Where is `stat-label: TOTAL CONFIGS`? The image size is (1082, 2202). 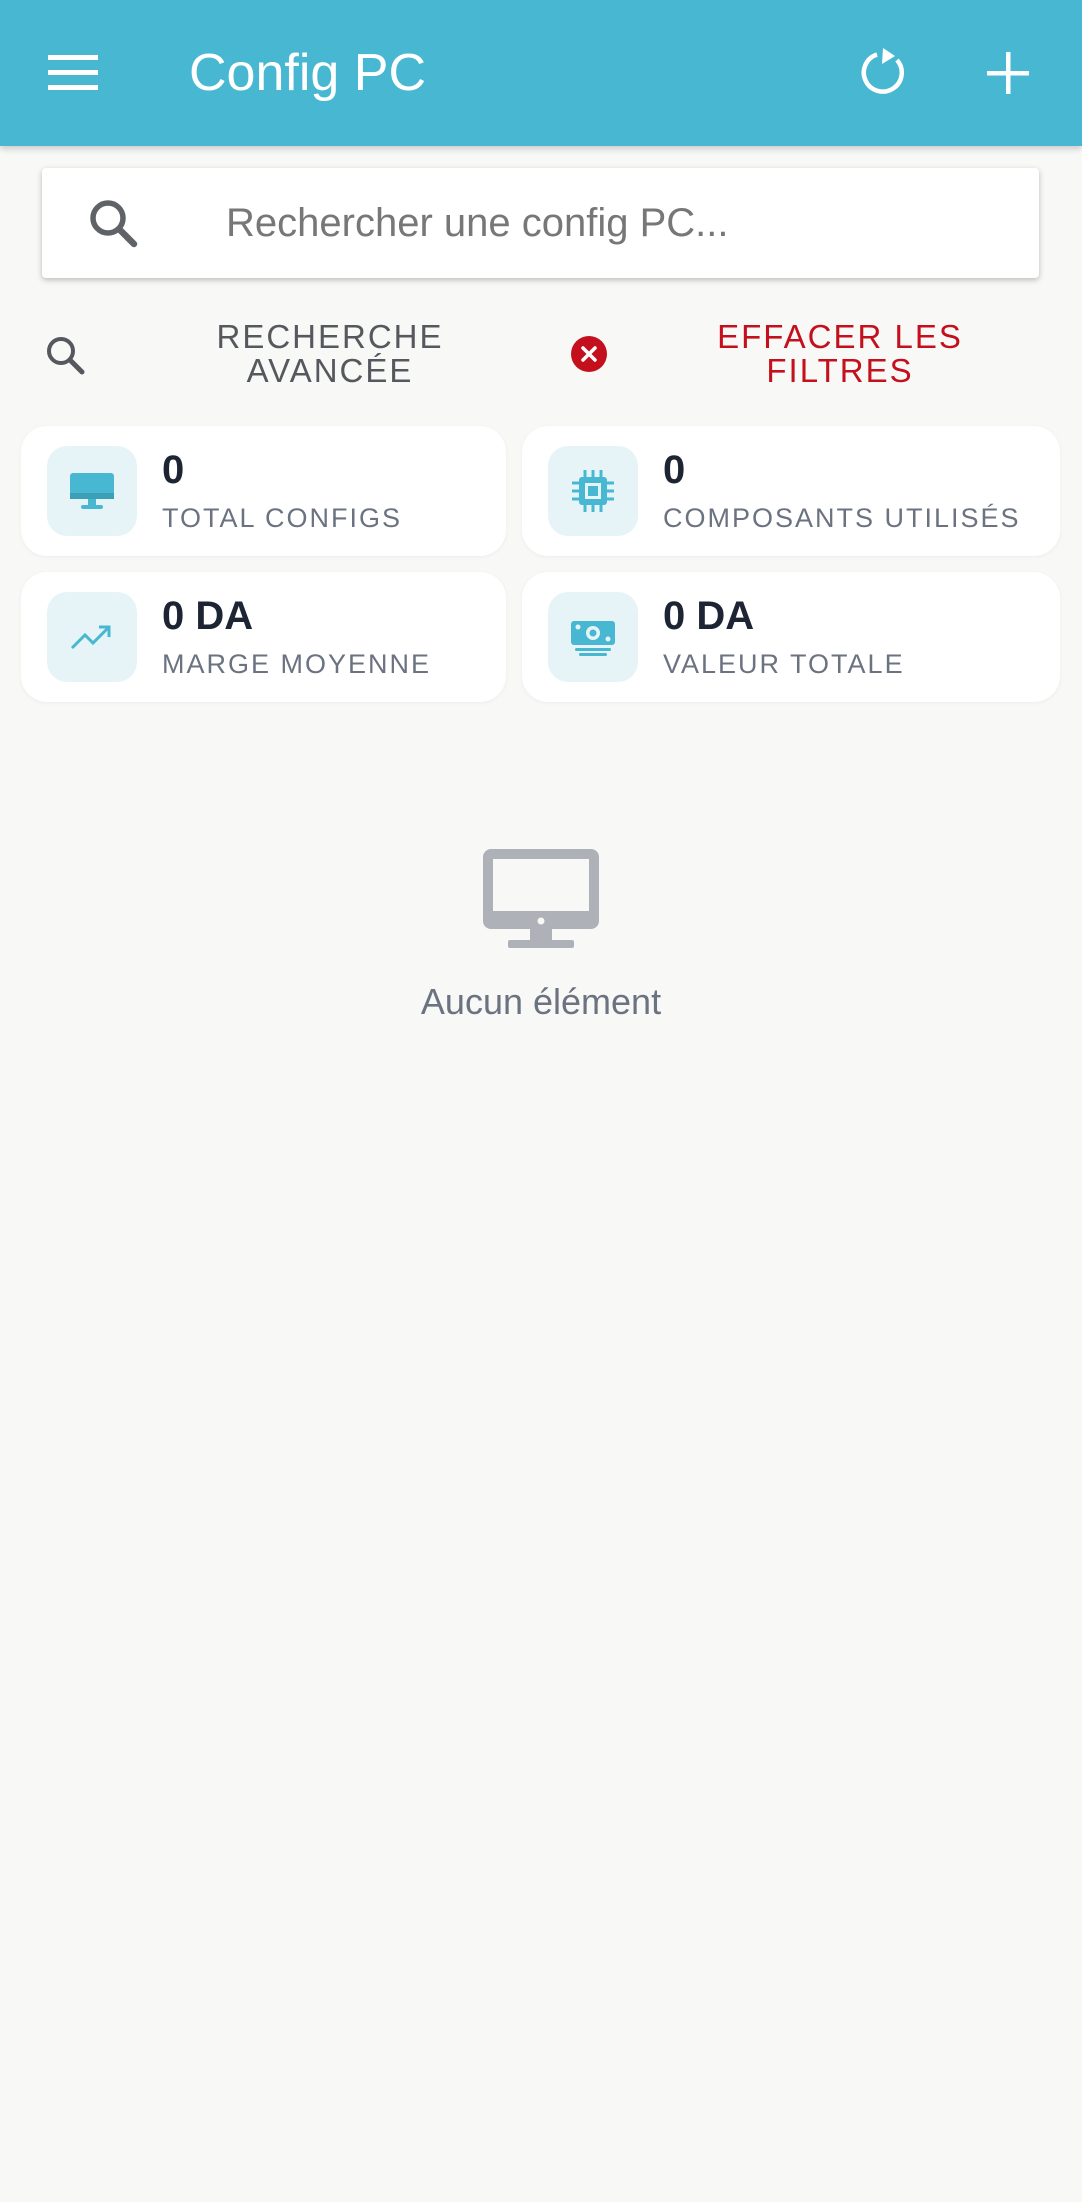
stat-label: TOTAL CONFIGS is located at coordinates (282, 518).